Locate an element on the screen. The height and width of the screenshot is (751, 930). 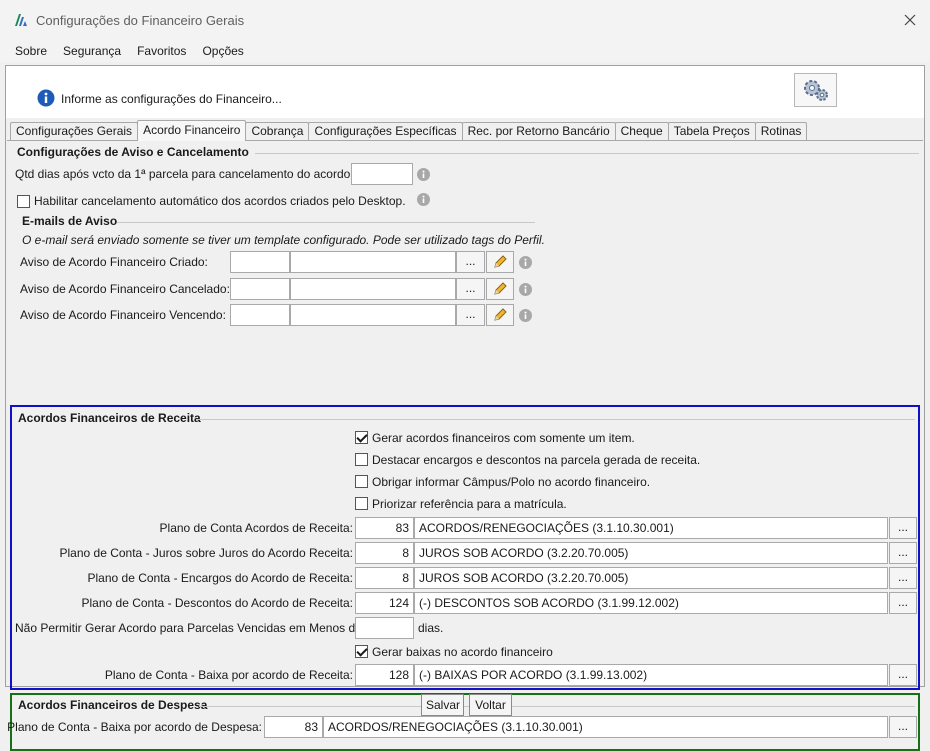
back-button: Voltar is located at coordinates (490, 705).